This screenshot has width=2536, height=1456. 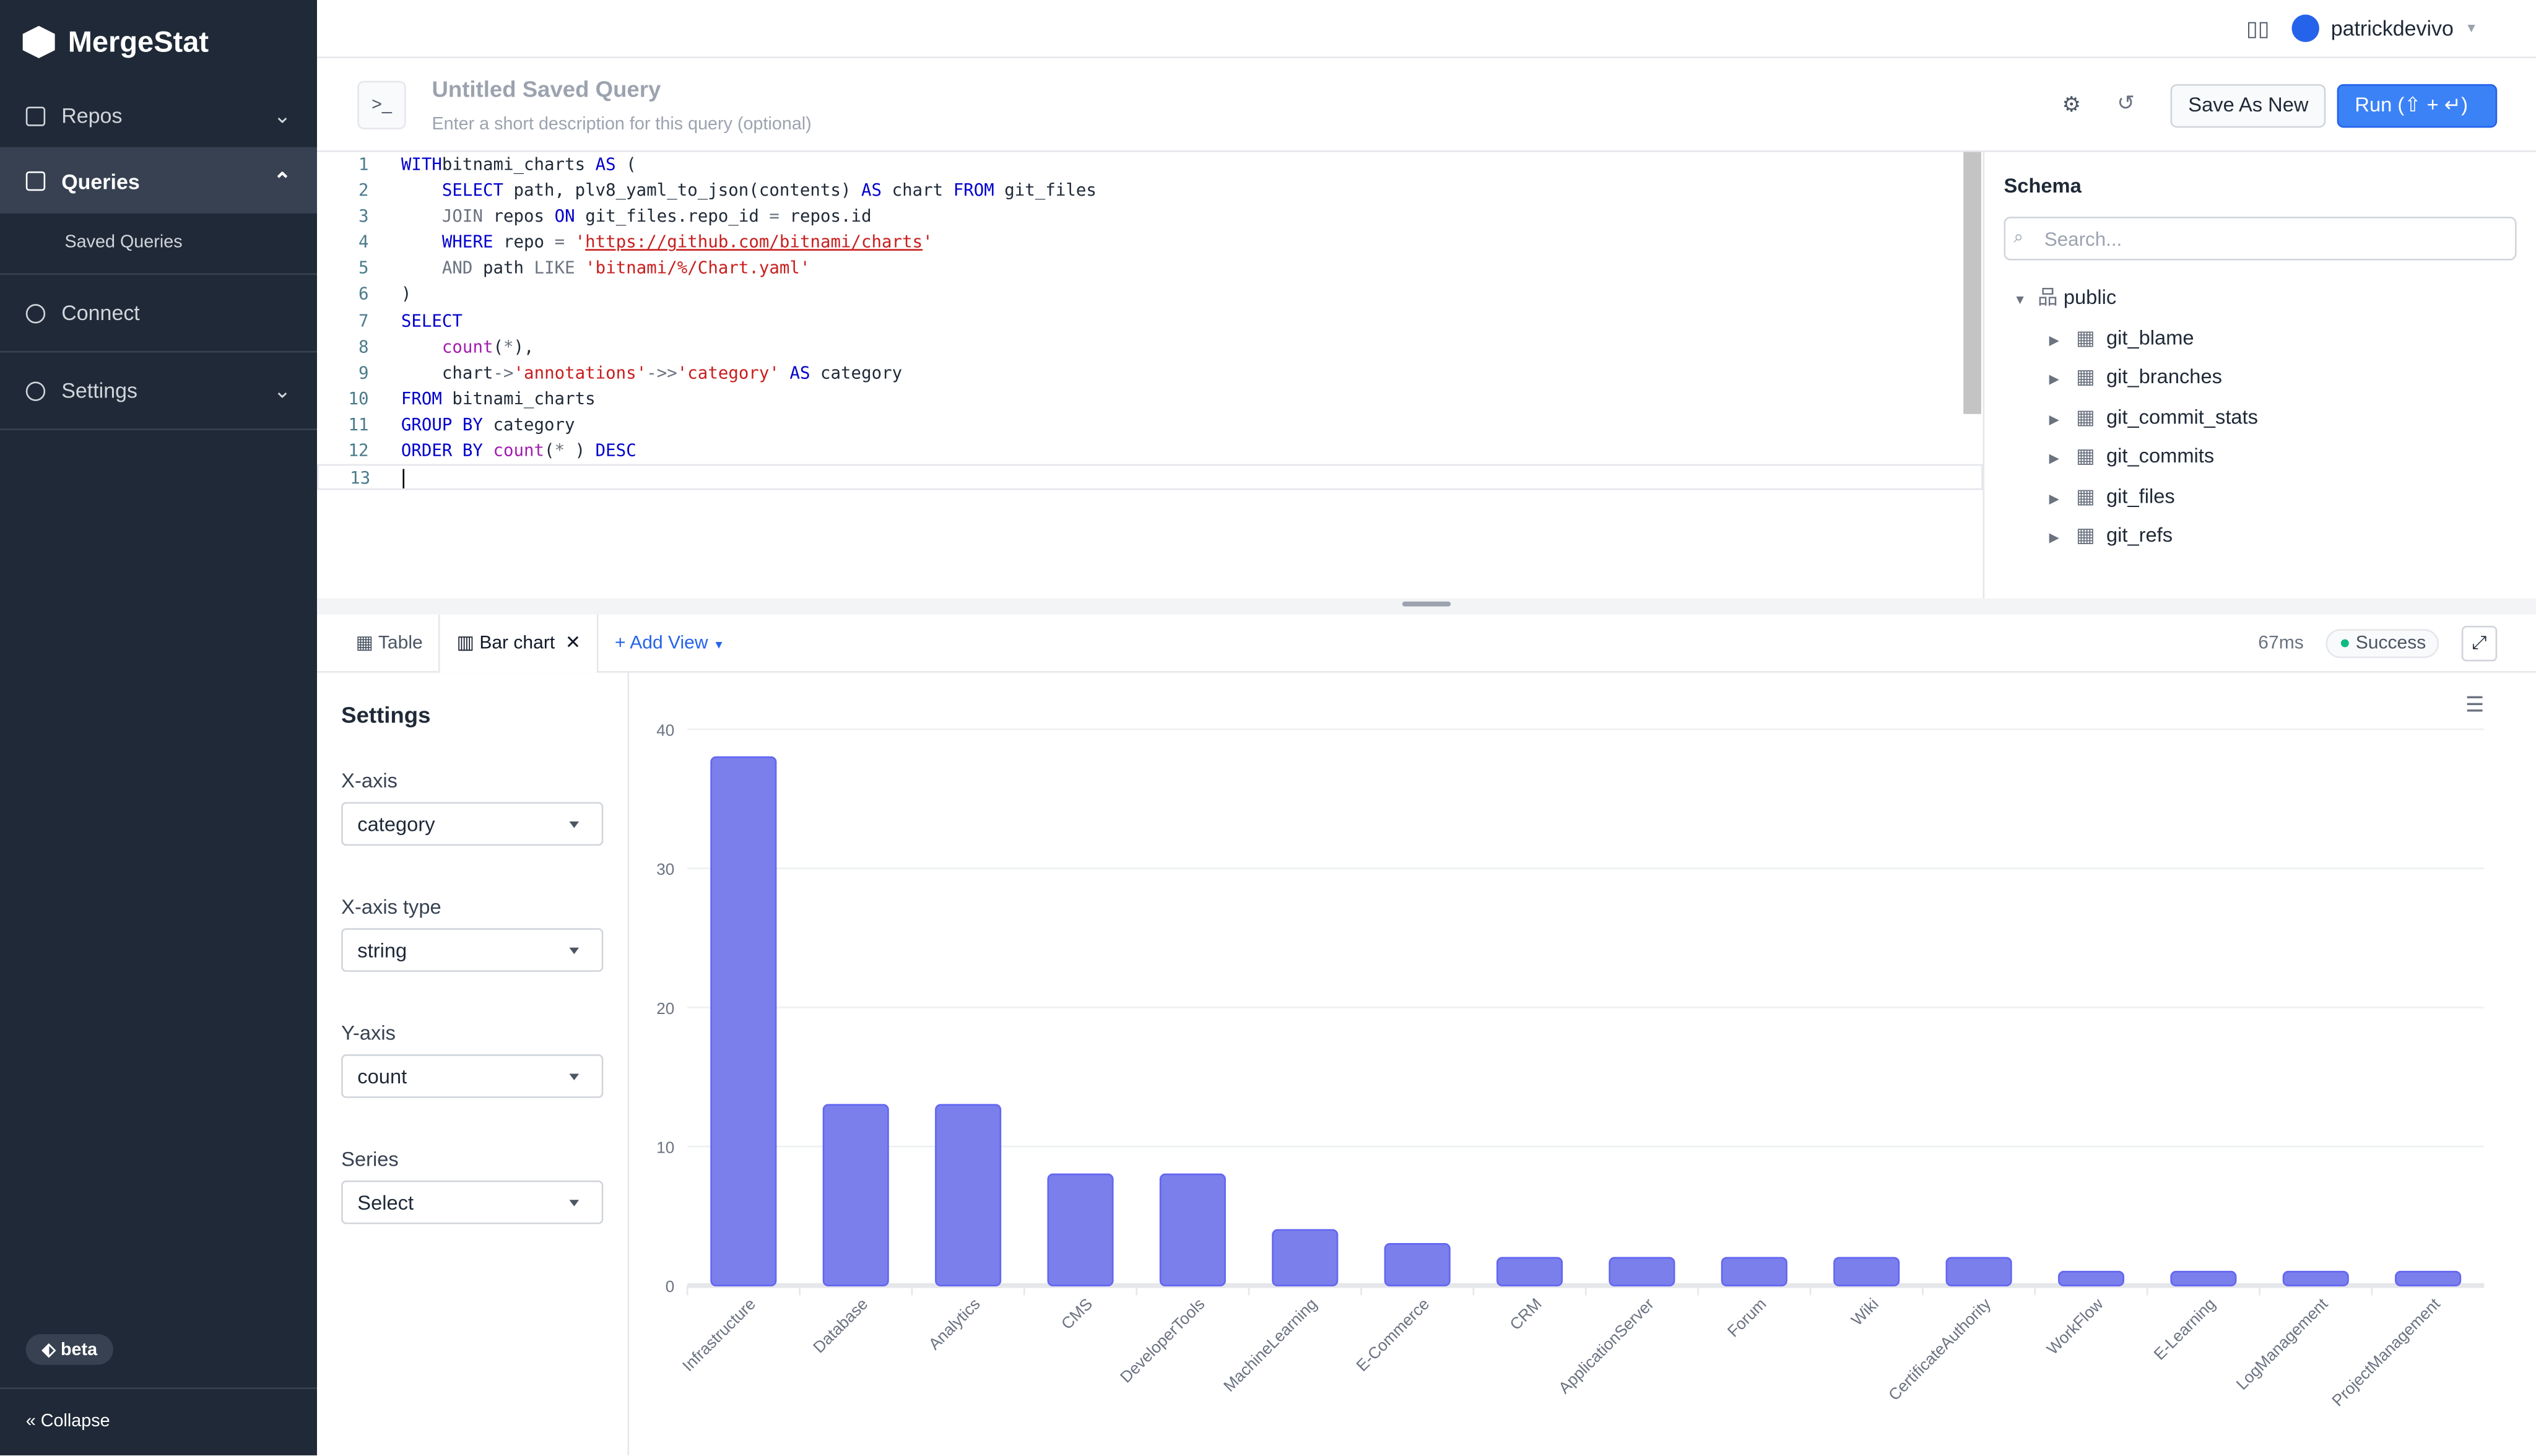 What do you see at coordinates (2392, 29) in the screenshot?
I see `username: patrickdevivo` at bounding box center [2392, 29].